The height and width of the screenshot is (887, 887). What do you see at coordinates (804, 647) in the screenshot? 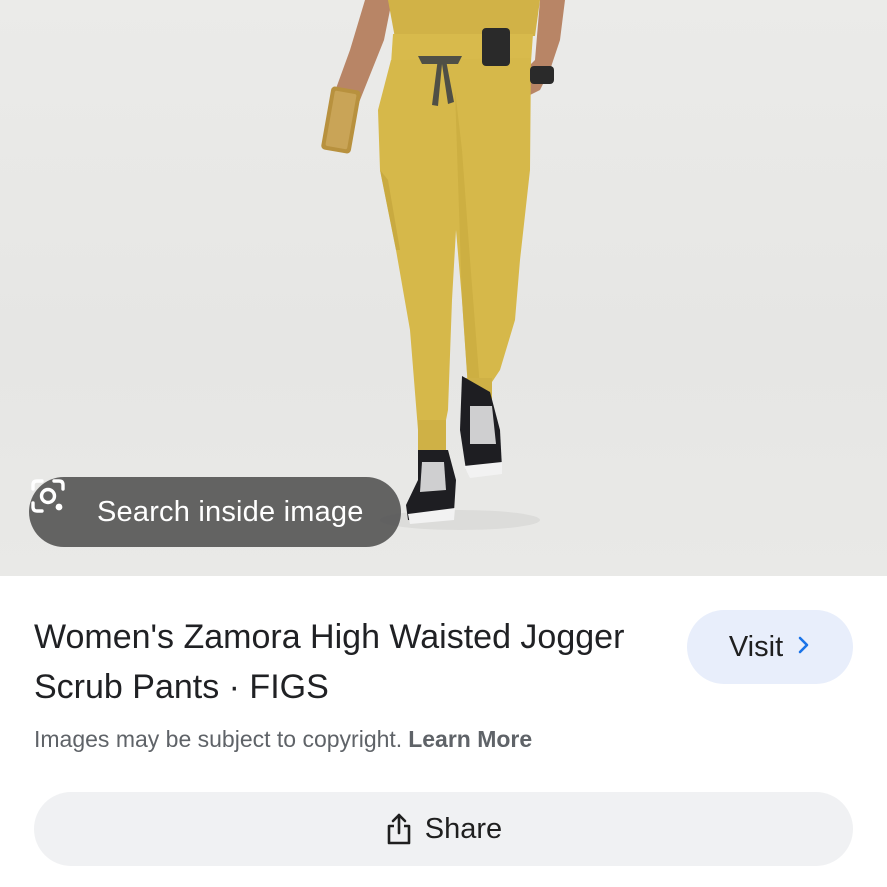
I see `chevron-right-icon` at bounding box center [804, 647].